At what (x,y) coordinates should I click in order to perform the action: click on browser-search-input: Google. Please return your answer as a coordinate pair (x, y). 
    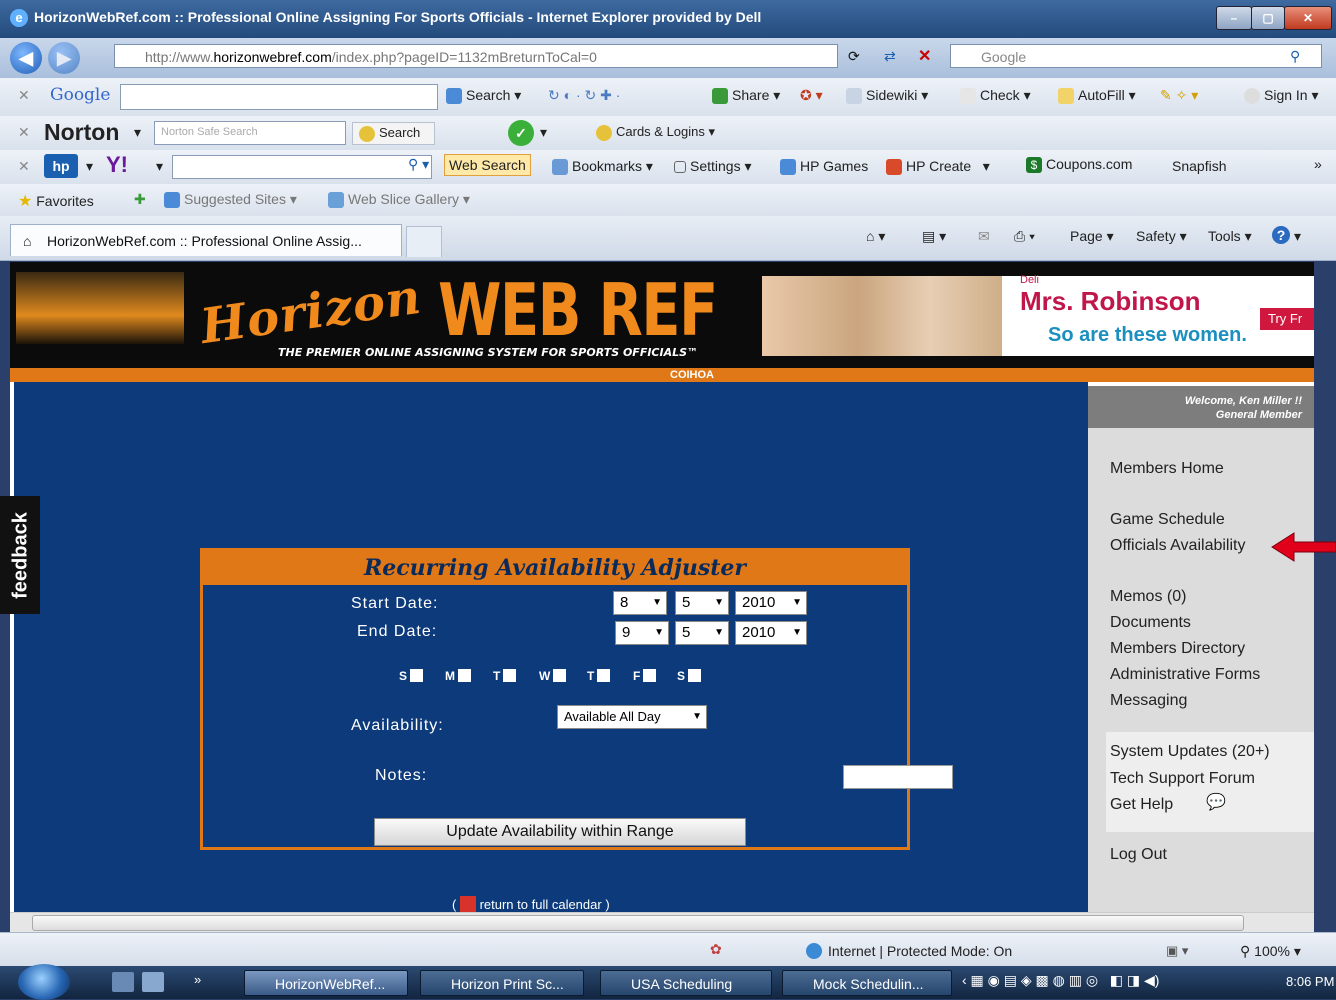
    Looking at the image, I should click on (1136, 56).